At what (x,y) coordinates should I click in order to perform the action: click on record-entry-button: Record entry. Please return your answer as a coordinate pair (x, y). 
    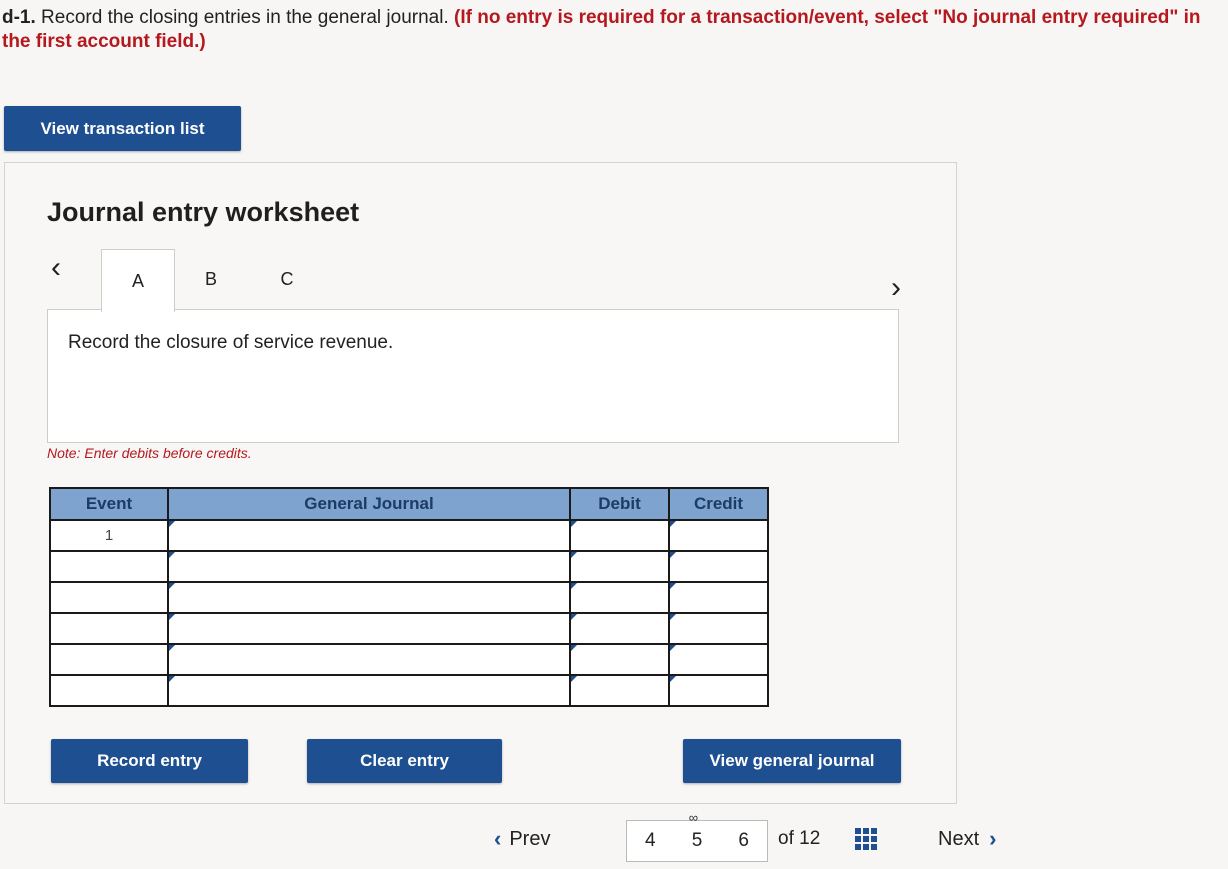
    Looking at the image, I should click on (149, 761).